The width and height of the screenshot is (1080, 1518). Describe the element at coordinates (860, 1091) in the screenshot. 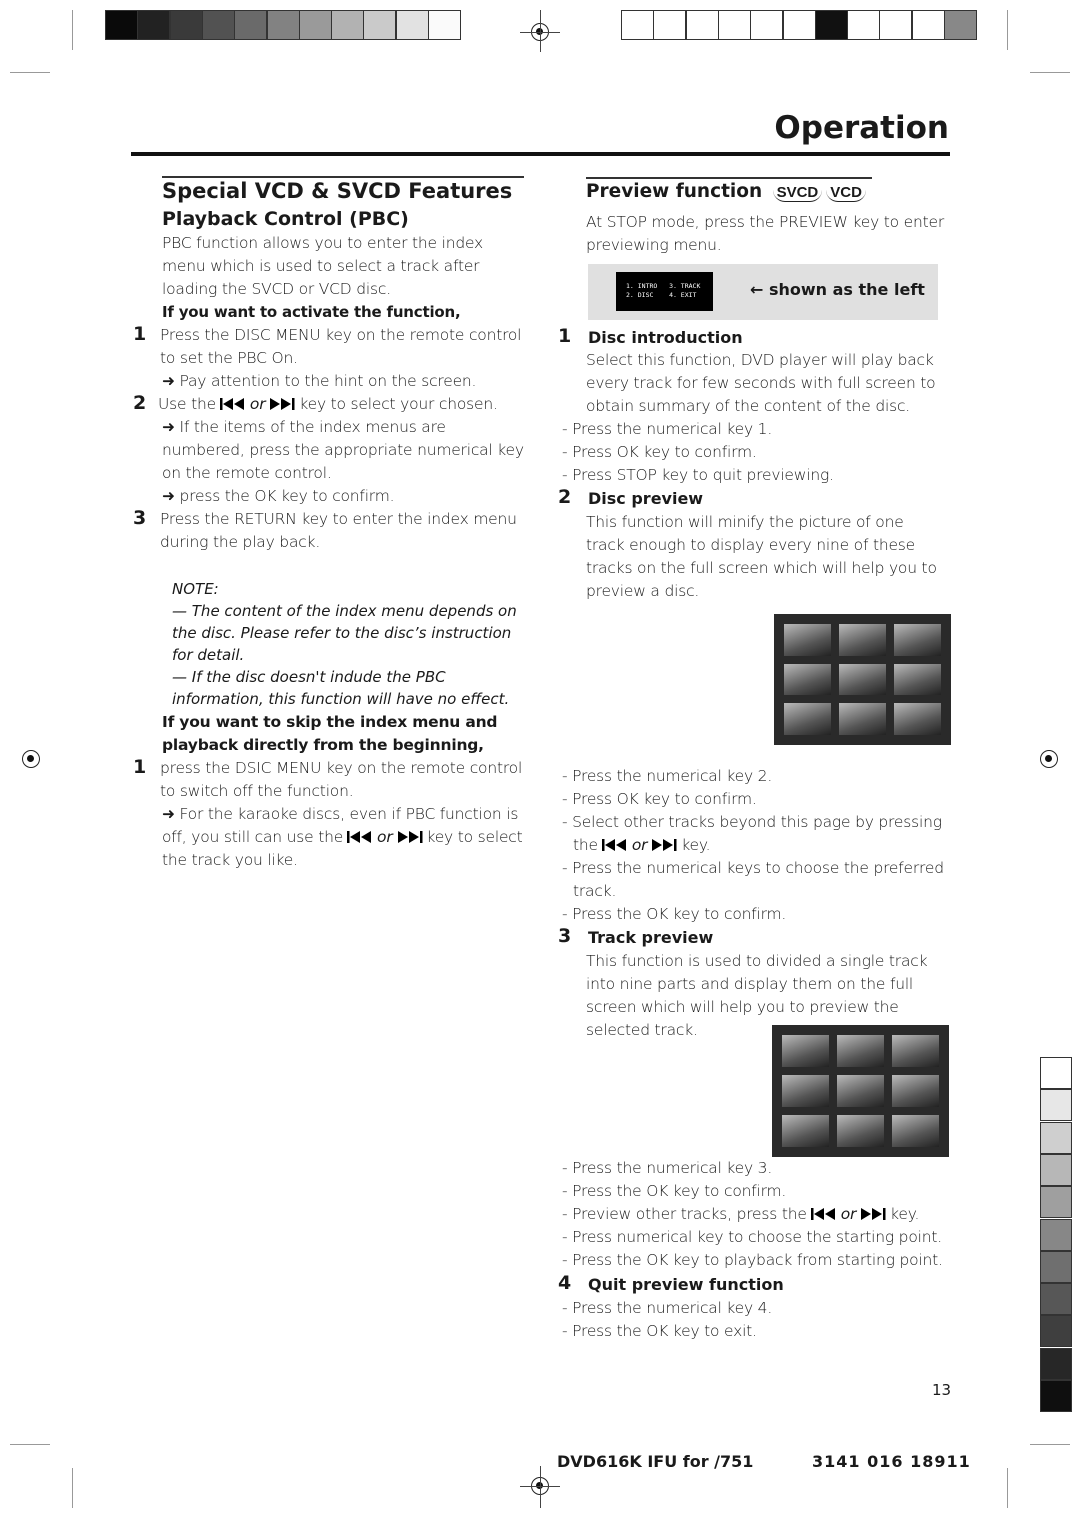

I see `track-preview-image` at that location.